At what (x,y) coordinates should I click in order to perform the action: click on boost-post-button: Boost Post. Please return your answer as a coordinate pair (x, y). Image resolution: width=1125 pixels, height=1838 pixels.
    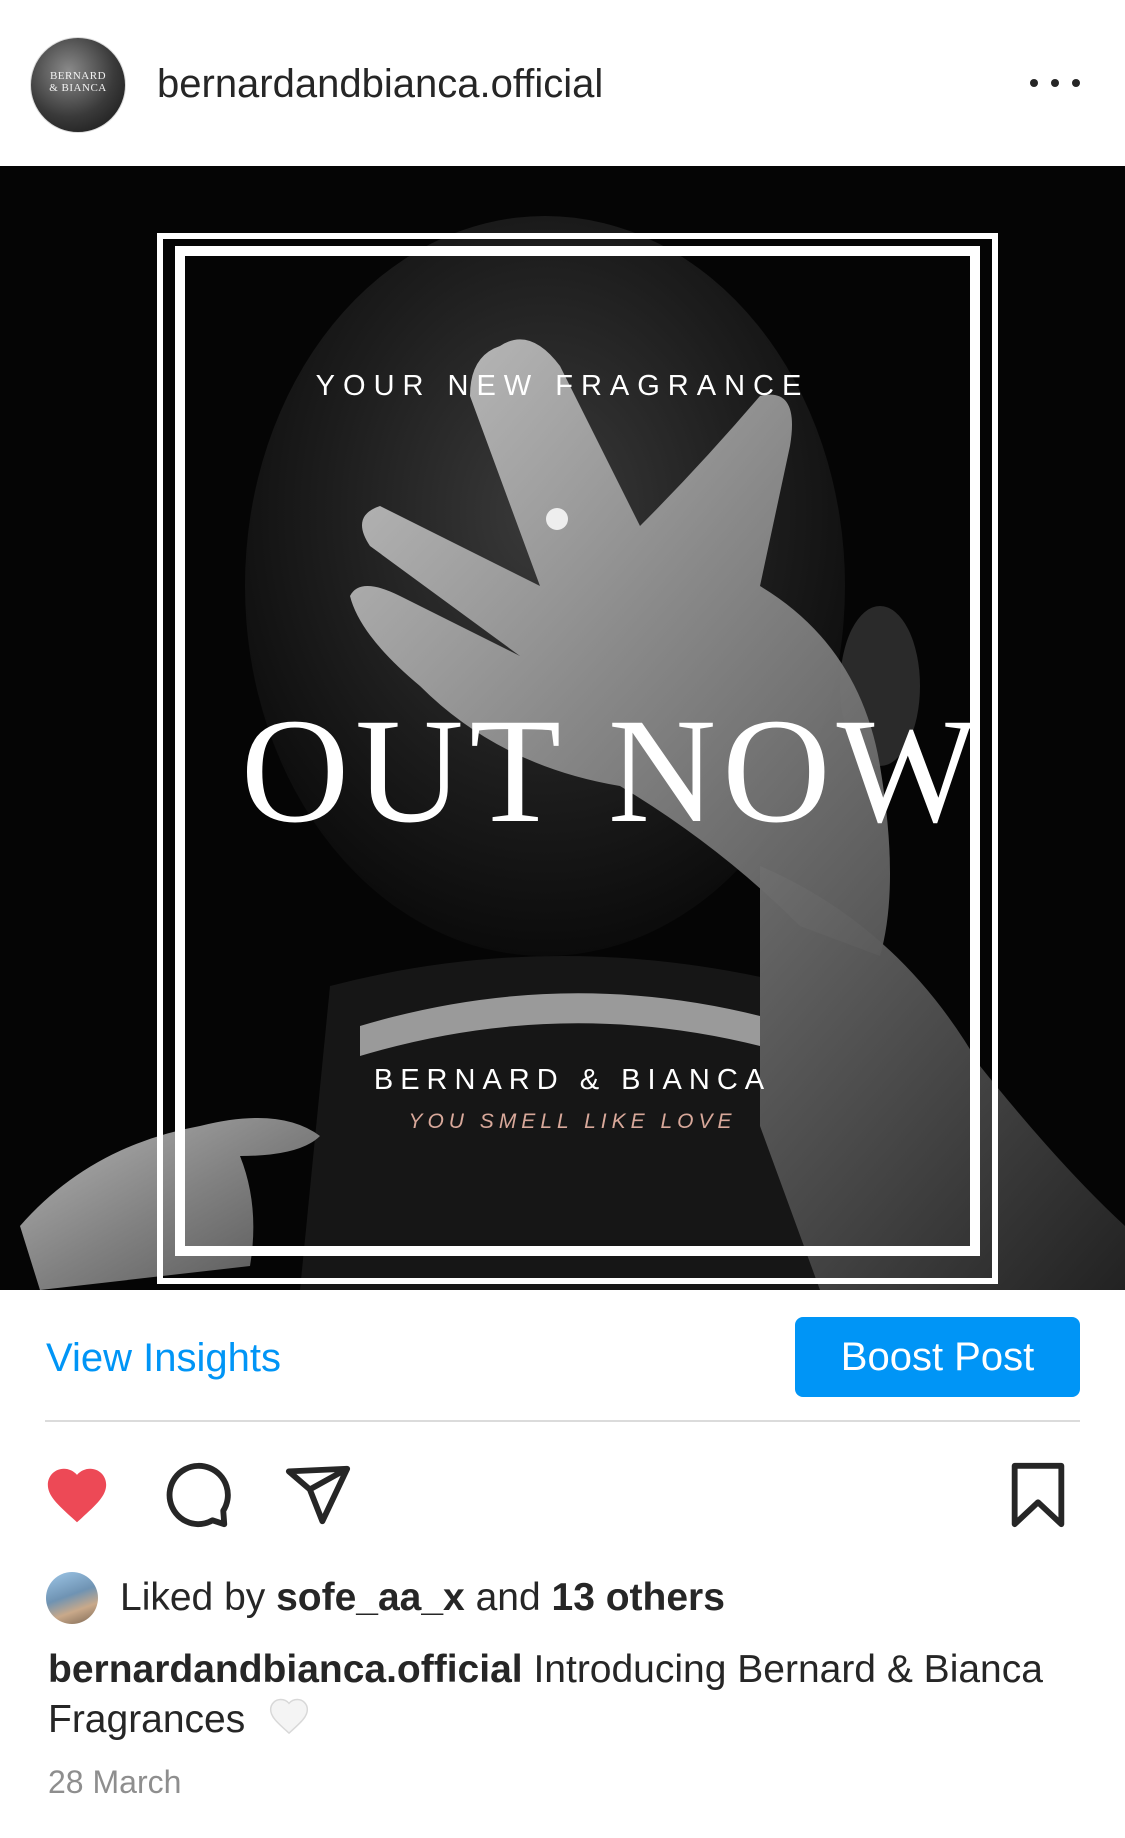
    Looking at the image, I should click on (937, 1357).